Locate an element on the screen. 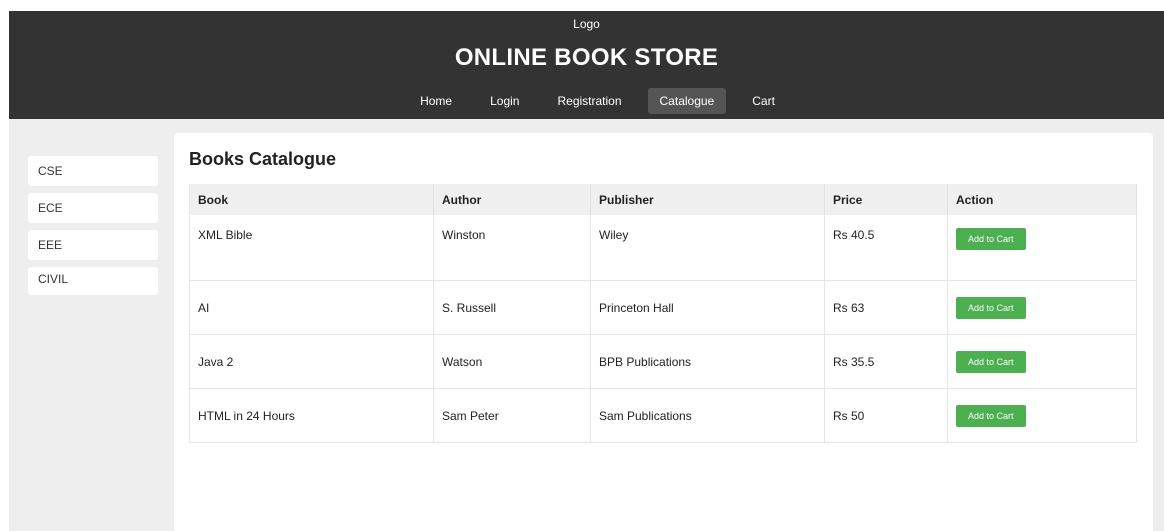  price-cell: Rs 50 is located at coordinates (886, 415).